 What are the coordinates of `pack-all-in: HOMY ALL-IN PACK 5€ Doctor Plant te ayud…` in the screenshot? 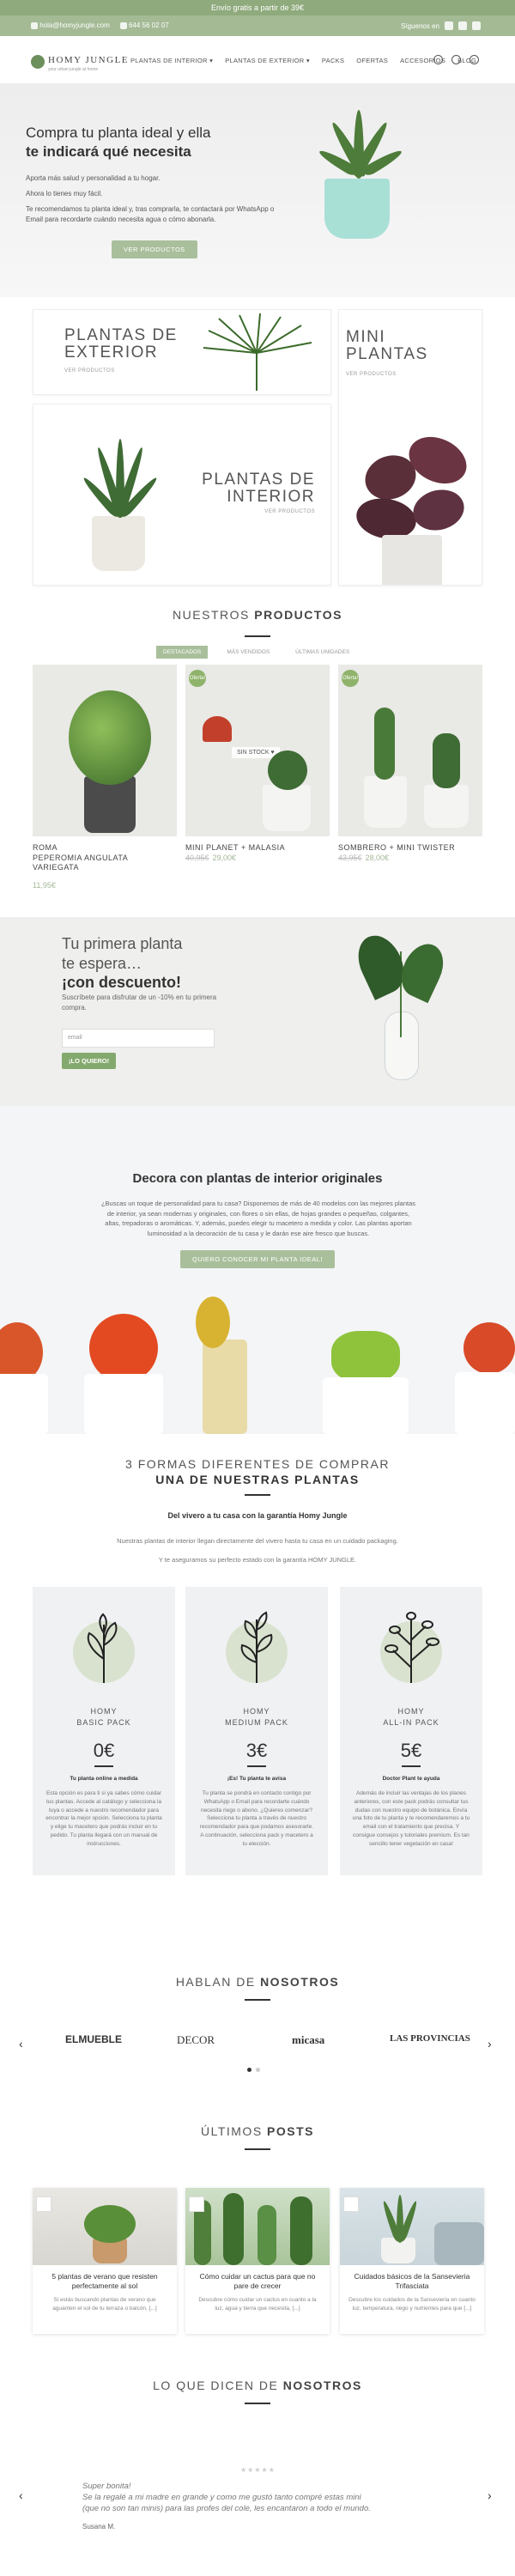 It's located at (411, 1731).